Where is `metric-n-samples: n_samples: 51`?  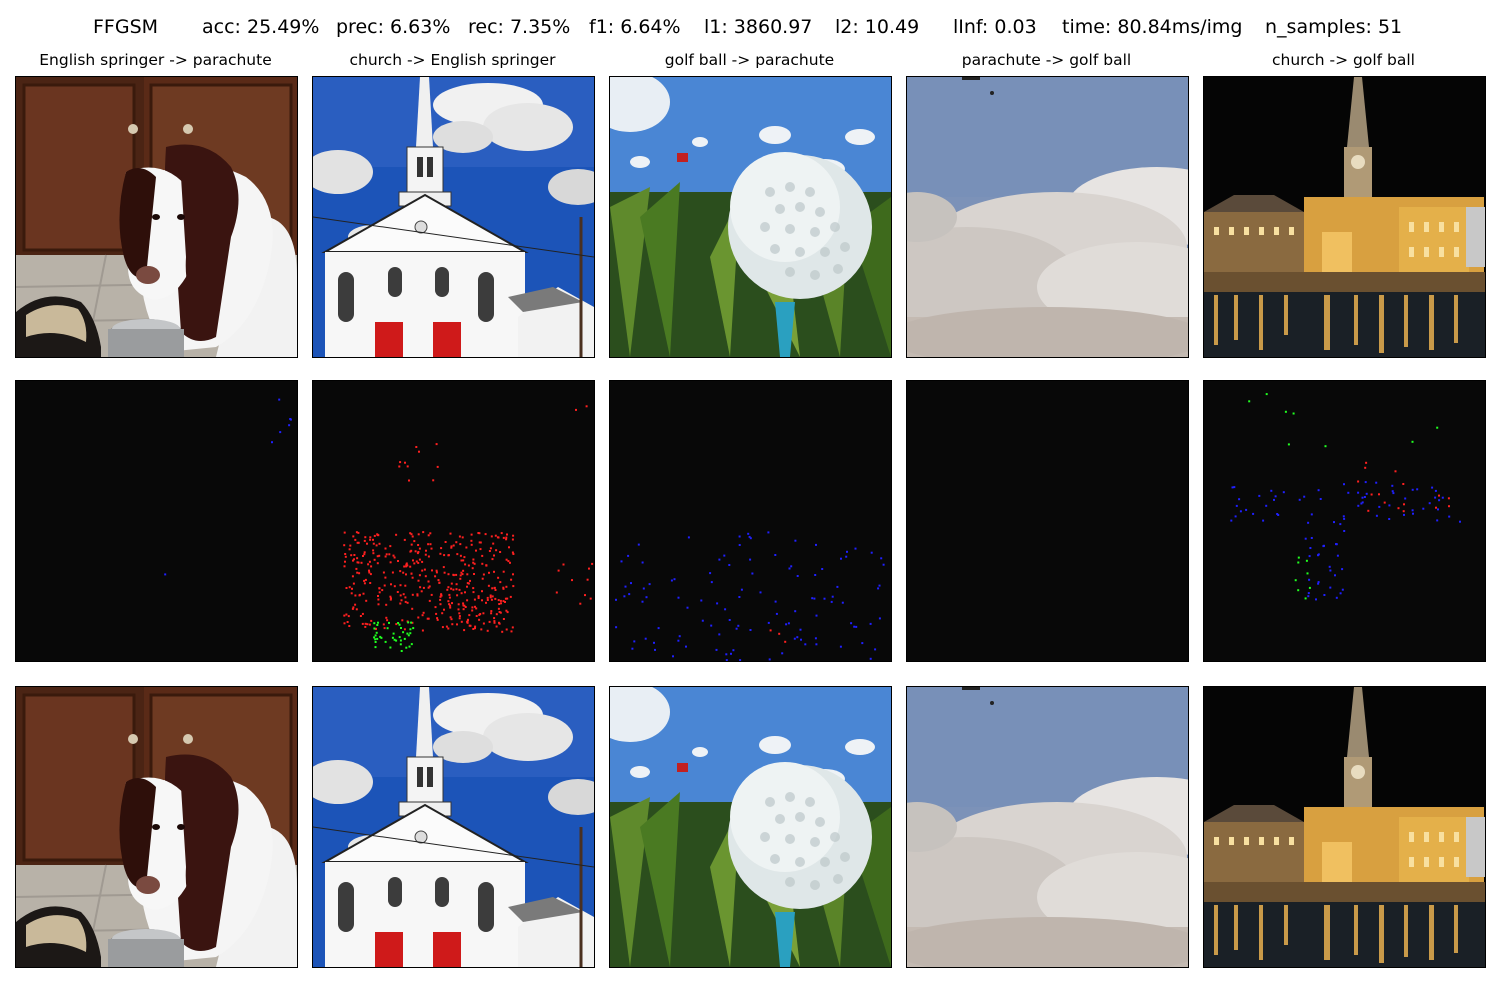
metric-n-samples: n_samples: 51 is located at coordinates (1334, 27).